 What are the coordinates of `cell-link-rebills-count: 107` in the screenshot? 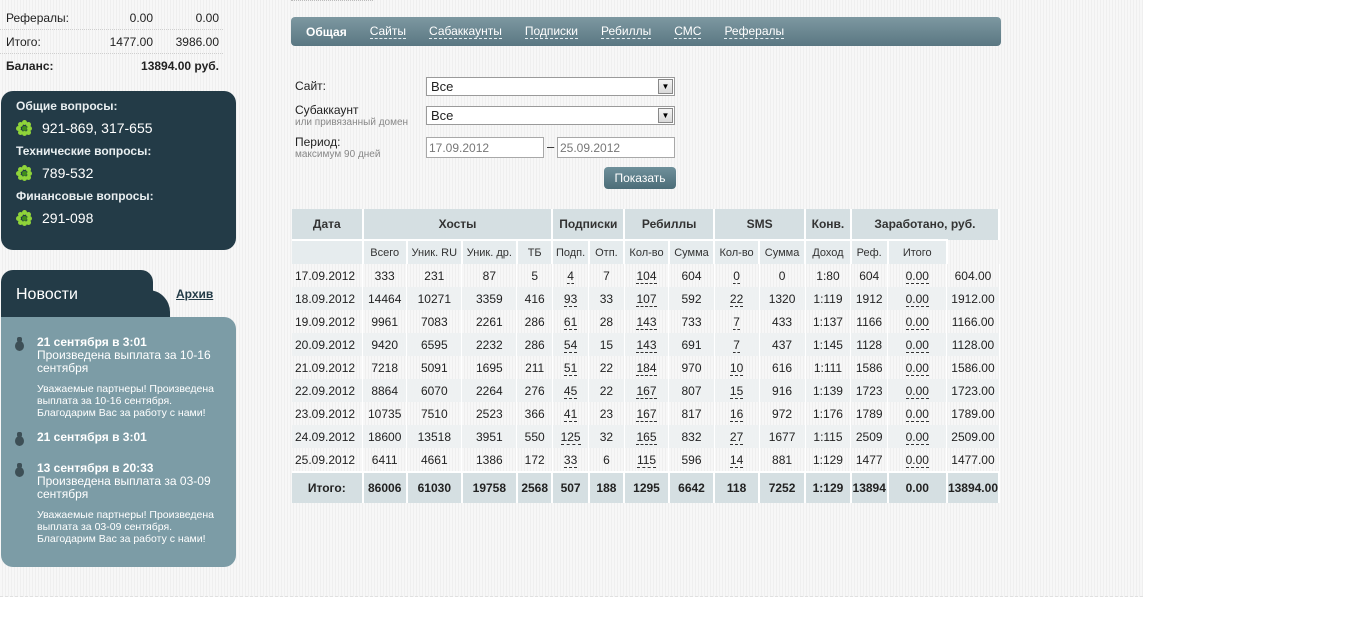 It's located at (646, 299).